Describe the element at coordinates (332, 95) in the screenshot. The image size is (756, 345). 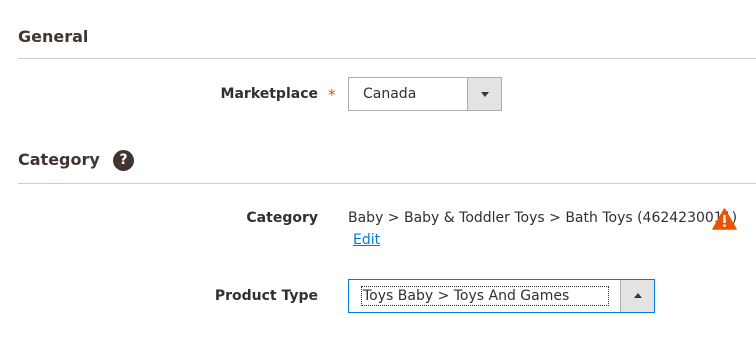
I see `required-asterisk: *` at that location.